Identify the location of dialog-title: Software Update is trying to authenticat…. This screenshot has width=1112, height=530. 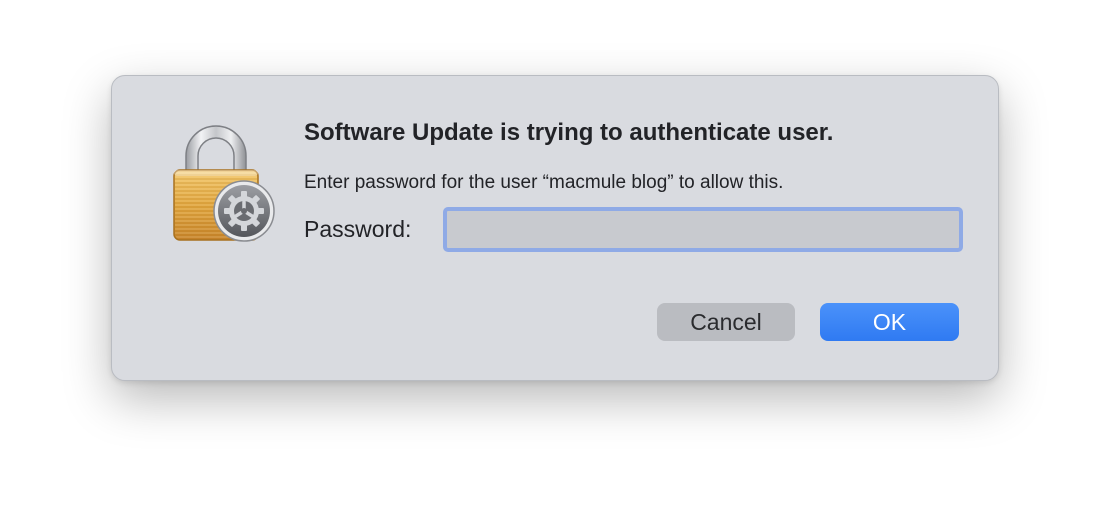
(569, 132).